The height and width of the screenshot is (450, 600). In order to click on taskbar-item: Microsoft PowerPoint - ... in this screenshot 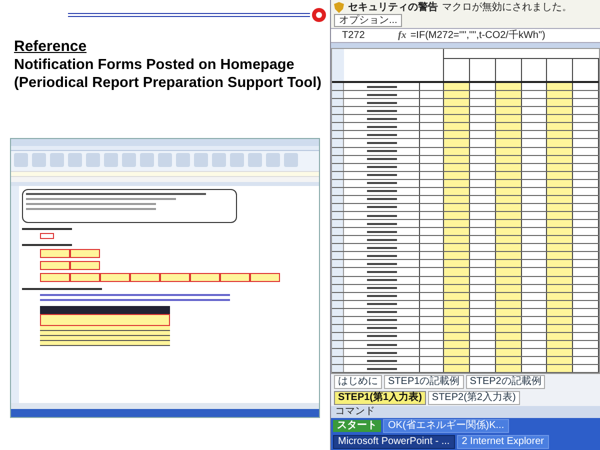, I will do `click(394, 442)`.